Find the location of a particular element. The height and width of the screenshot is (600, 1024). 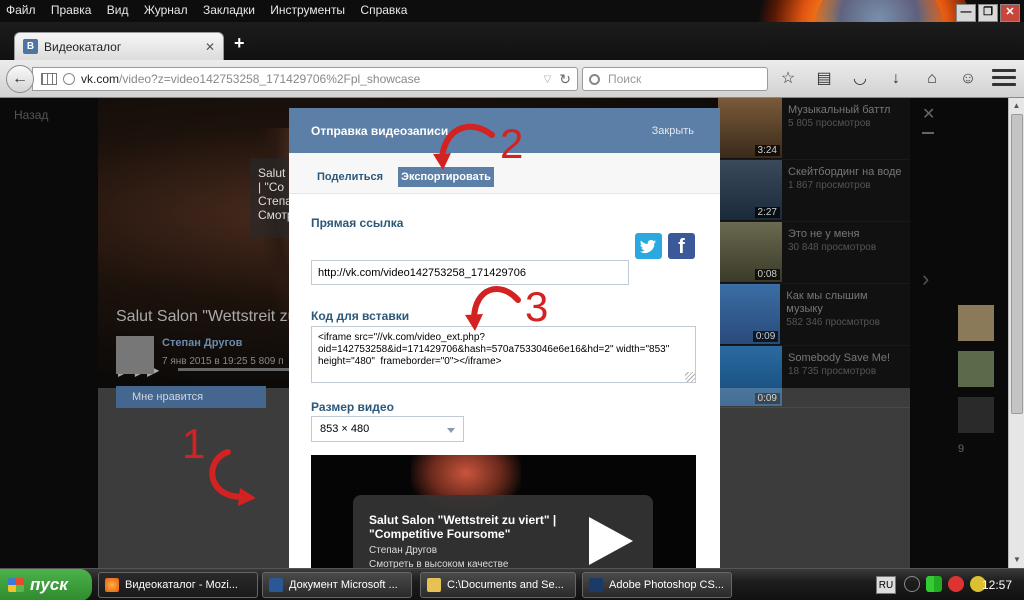

search-icon is located at coordinates (594, 79).